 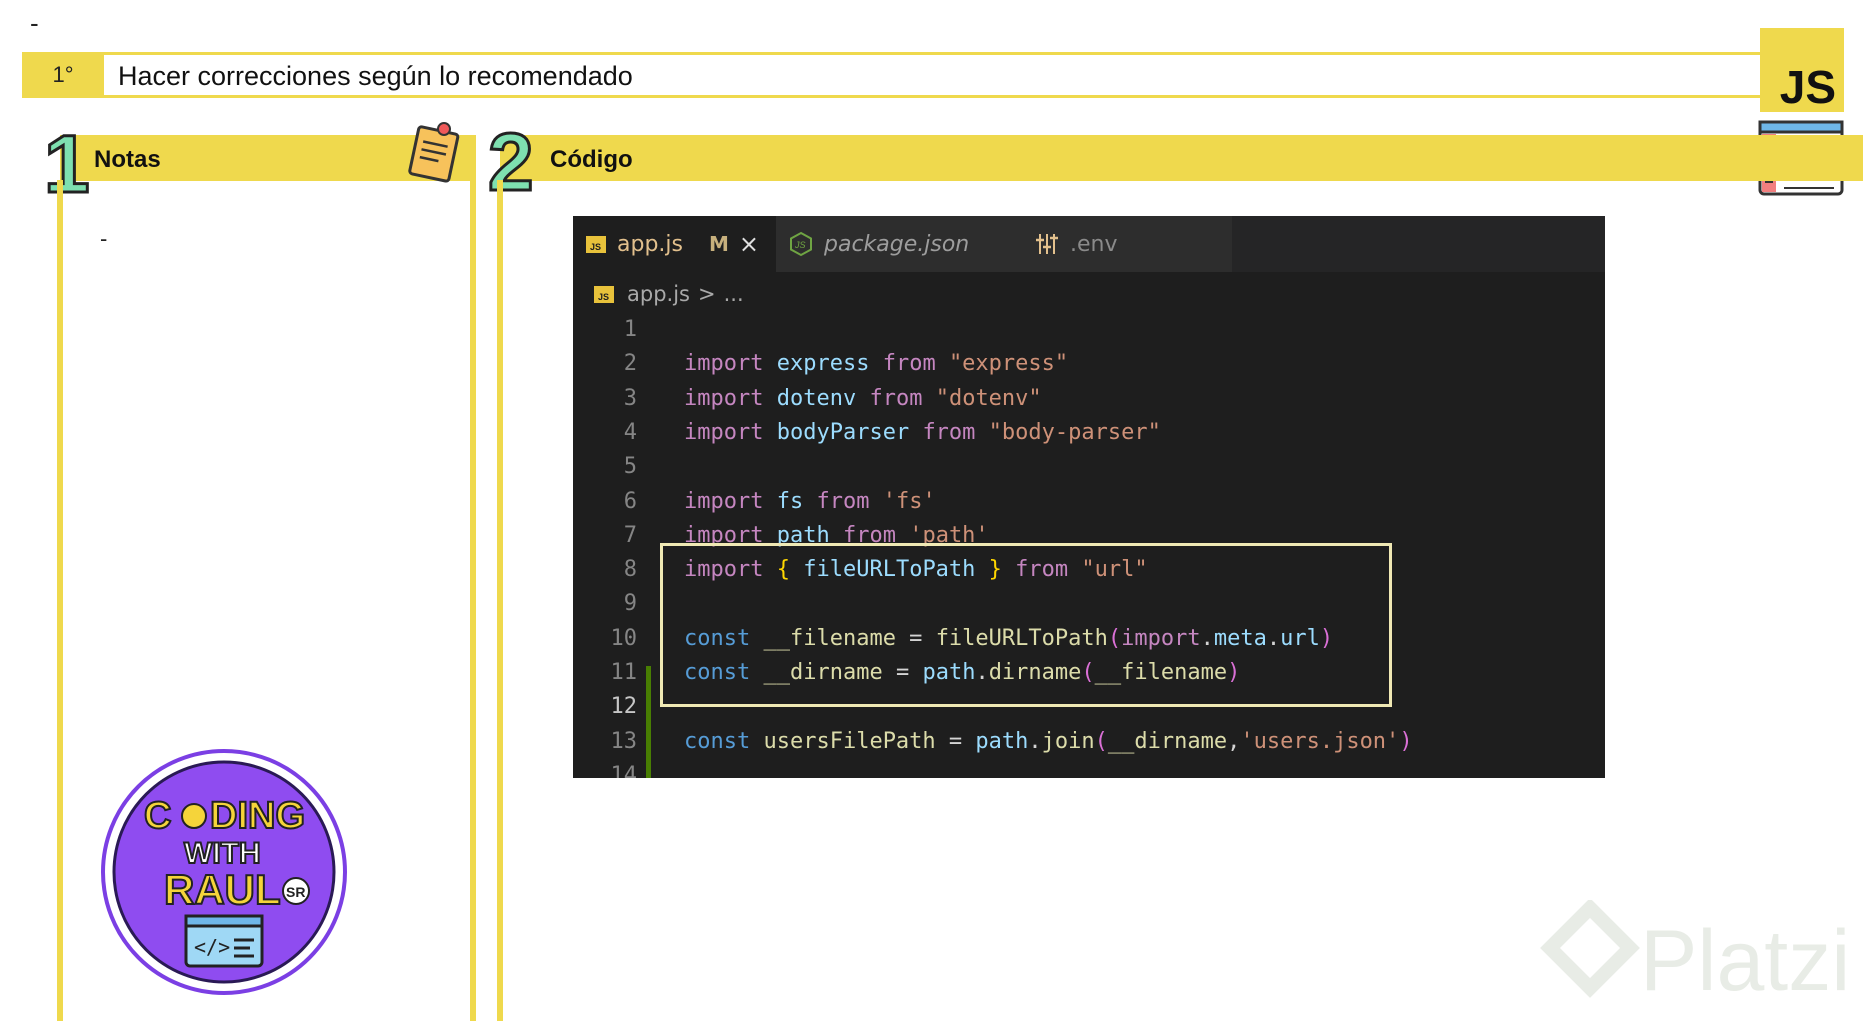 What do you see at coordinates (1026, 625) in the screenshot?
I see `highlight-box` at bounding box center [1026, 625].